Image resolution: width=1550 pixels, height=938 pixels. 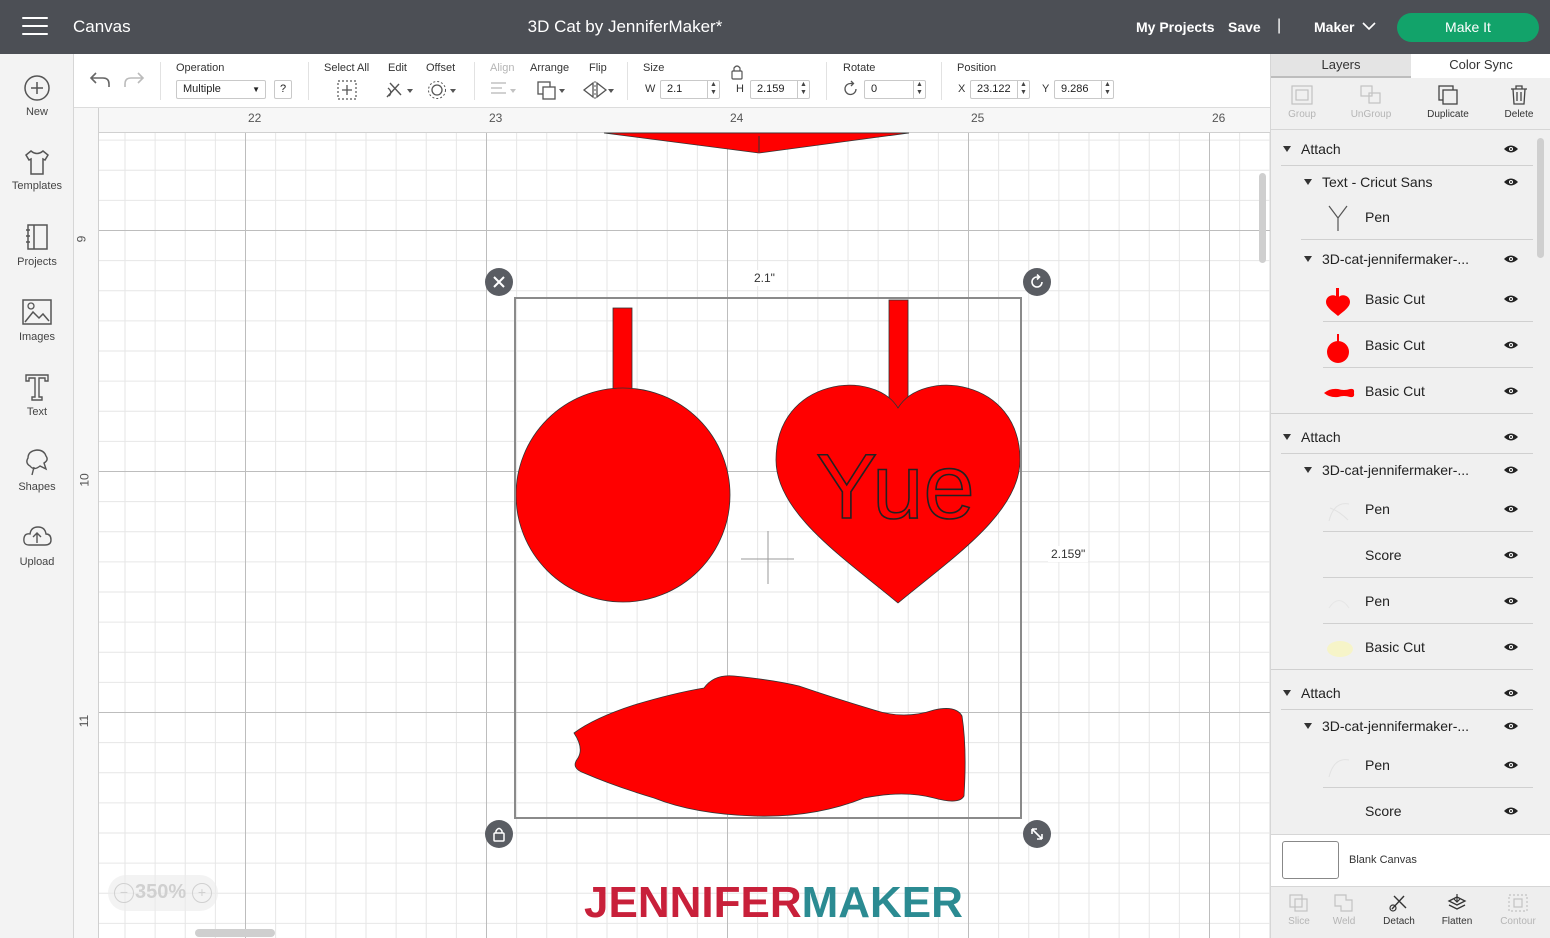 What do you see at coordinates (399, 90) in the screenshot?
I see `edit-tools-icon` at bounding box center [399, 90].